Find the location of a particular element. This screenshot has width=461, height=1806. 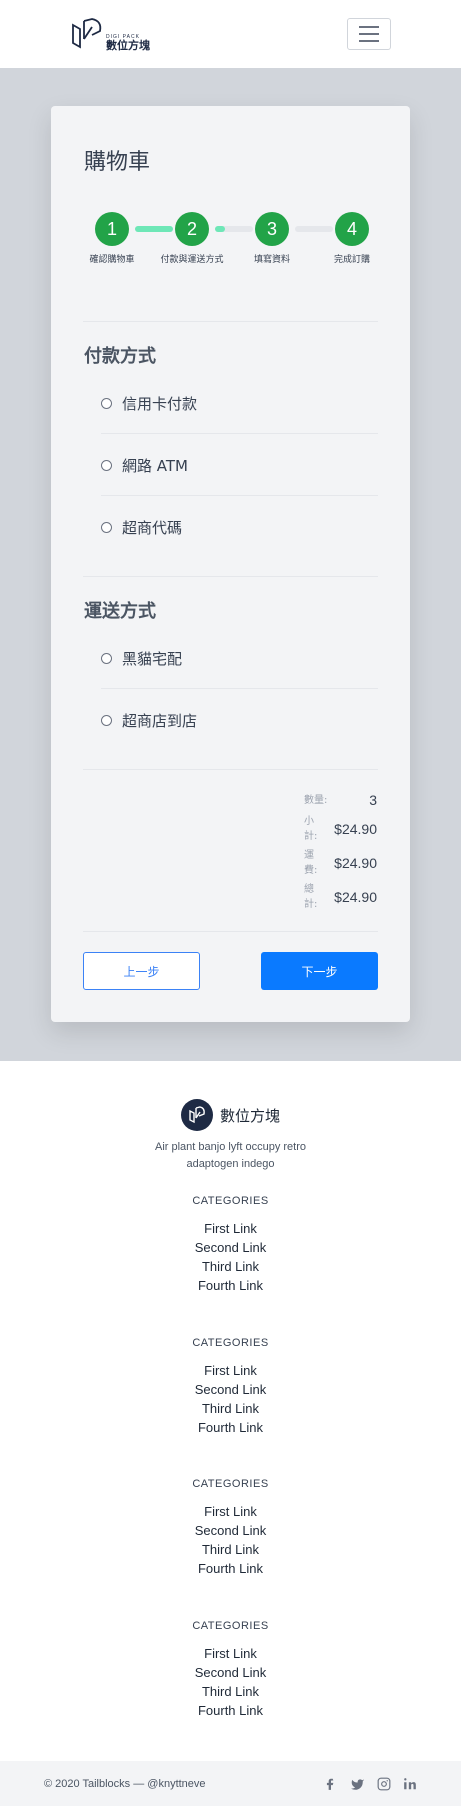

logo-icon is located at coordinates (87, 33).